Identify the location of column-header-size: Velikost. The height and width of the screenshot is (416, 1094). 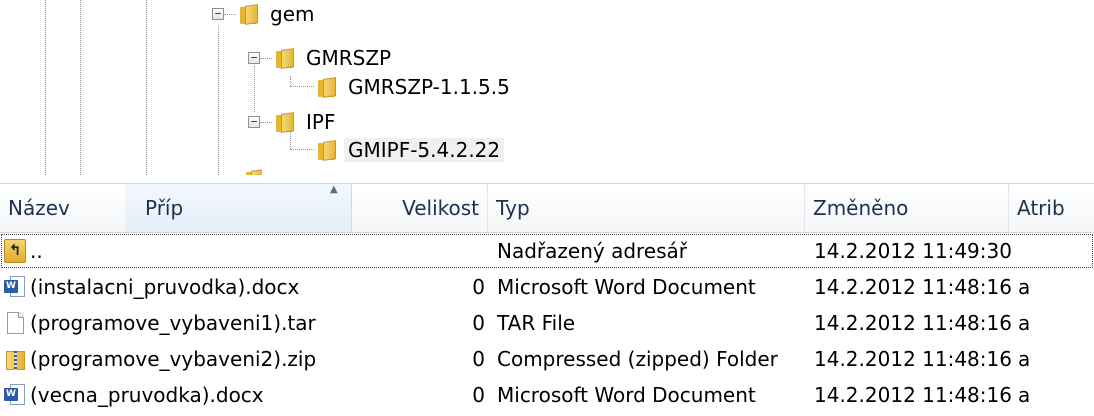
(420, 208).